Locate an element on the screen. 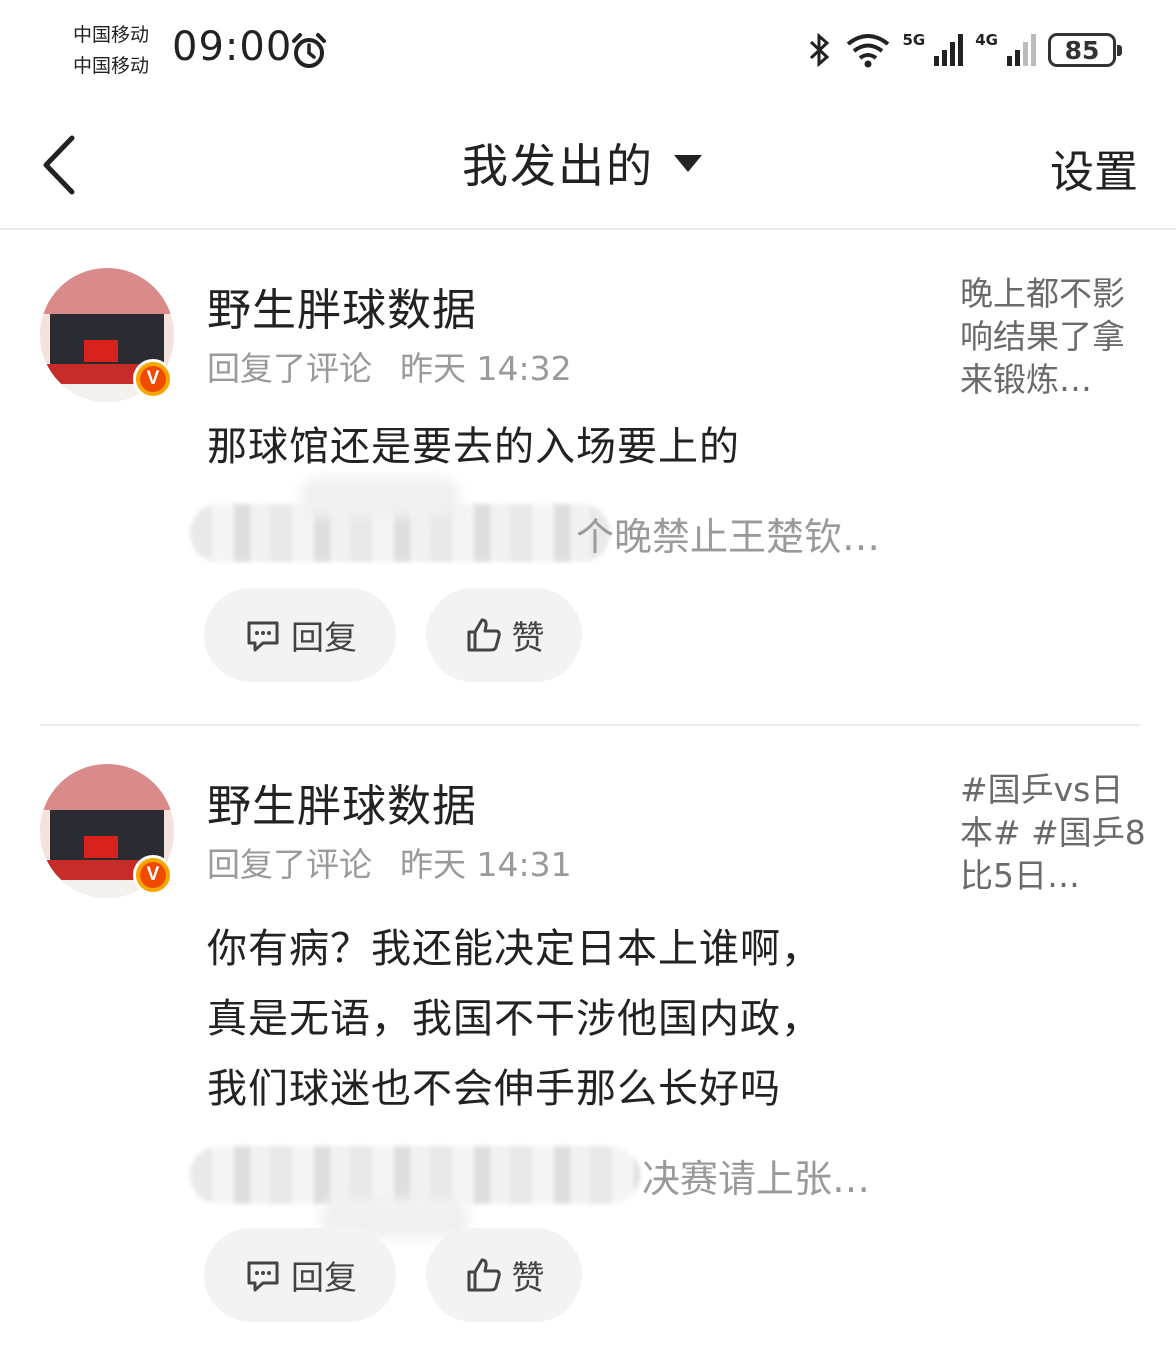  carrier-info: 中国移动 中国移动 is located at coordinates (111, 51).